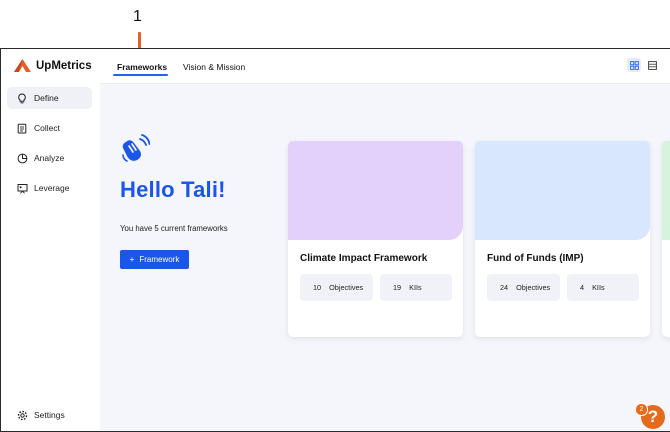 Image resolution: width=670 pixels, height=432 pixels. I want to click on kiis-pill: 19 KIIs, so click(416, 287).